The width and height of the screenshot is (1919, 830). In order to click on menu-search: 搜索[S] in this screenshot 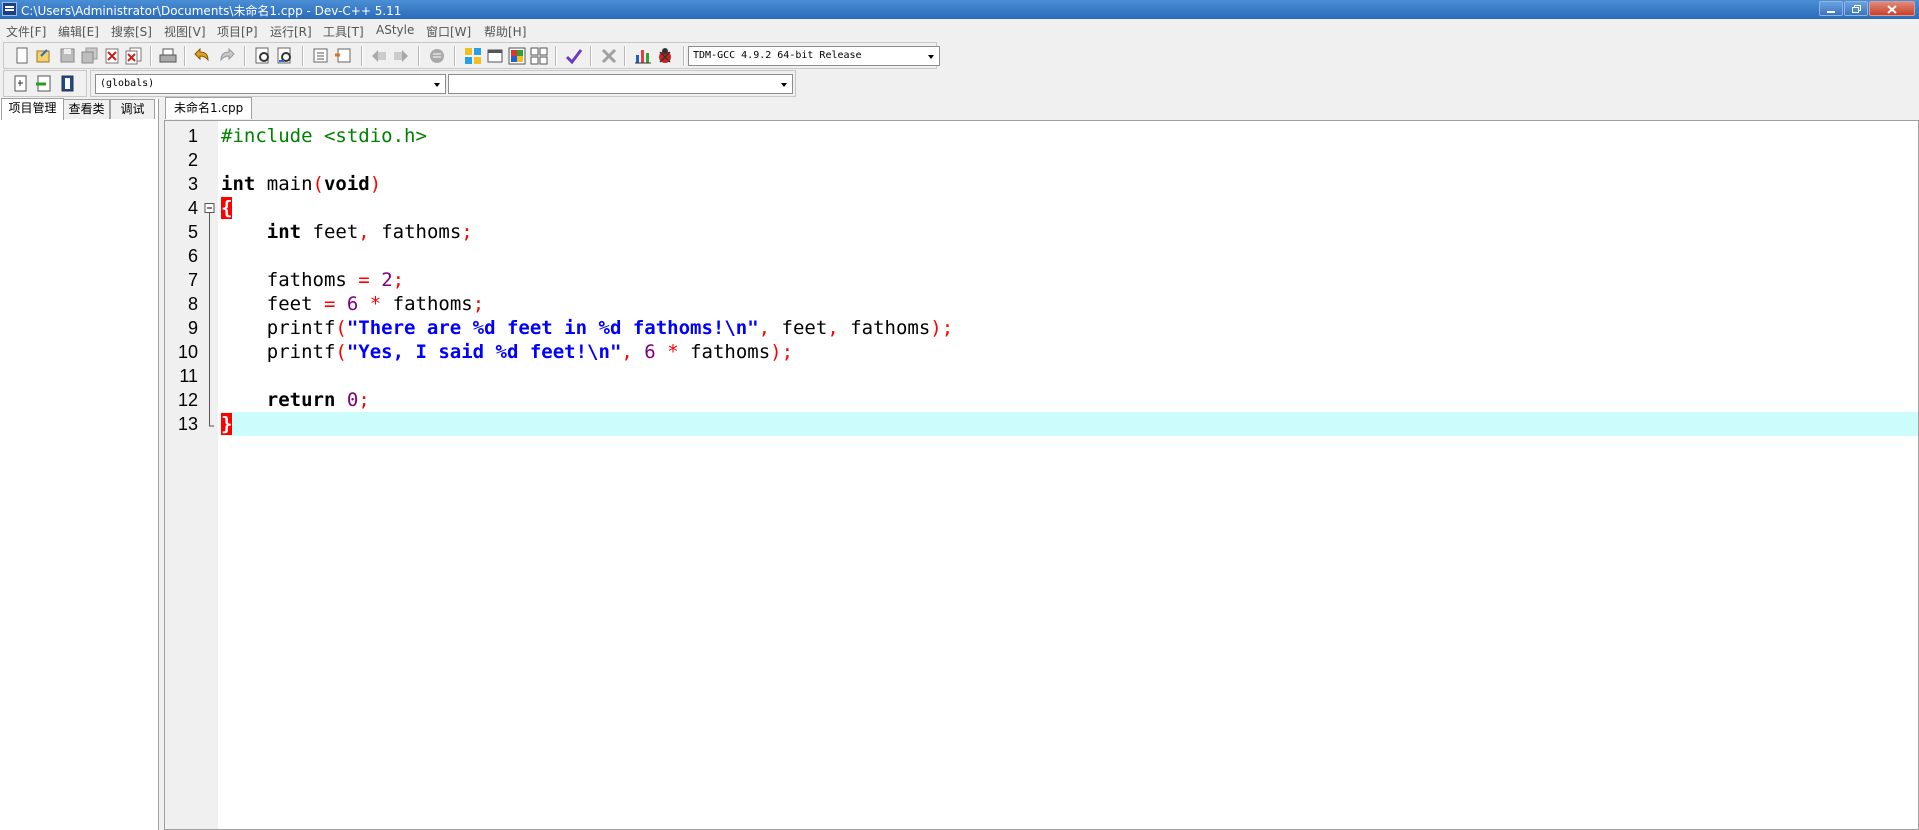, I will do `click(131, 31)`.